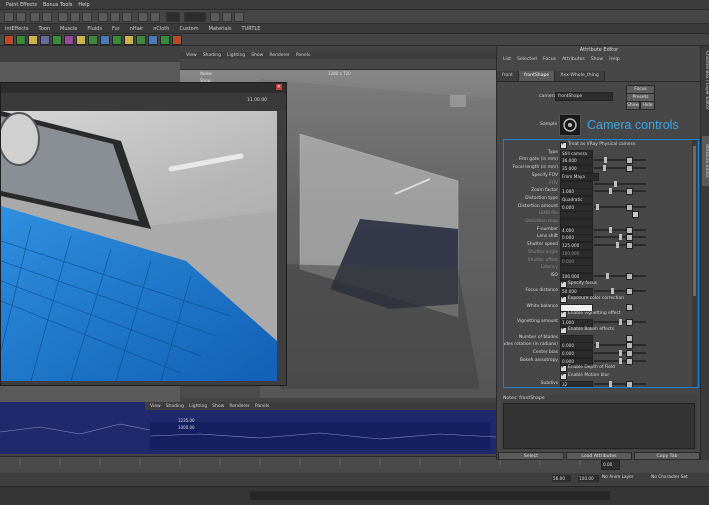 Image resolution: width=709 pixels, height=505 pixels. Describe the element at coordinates (239, 406) in the screenshot. I see `timeline-menu-renderer: Renderer` at that location.